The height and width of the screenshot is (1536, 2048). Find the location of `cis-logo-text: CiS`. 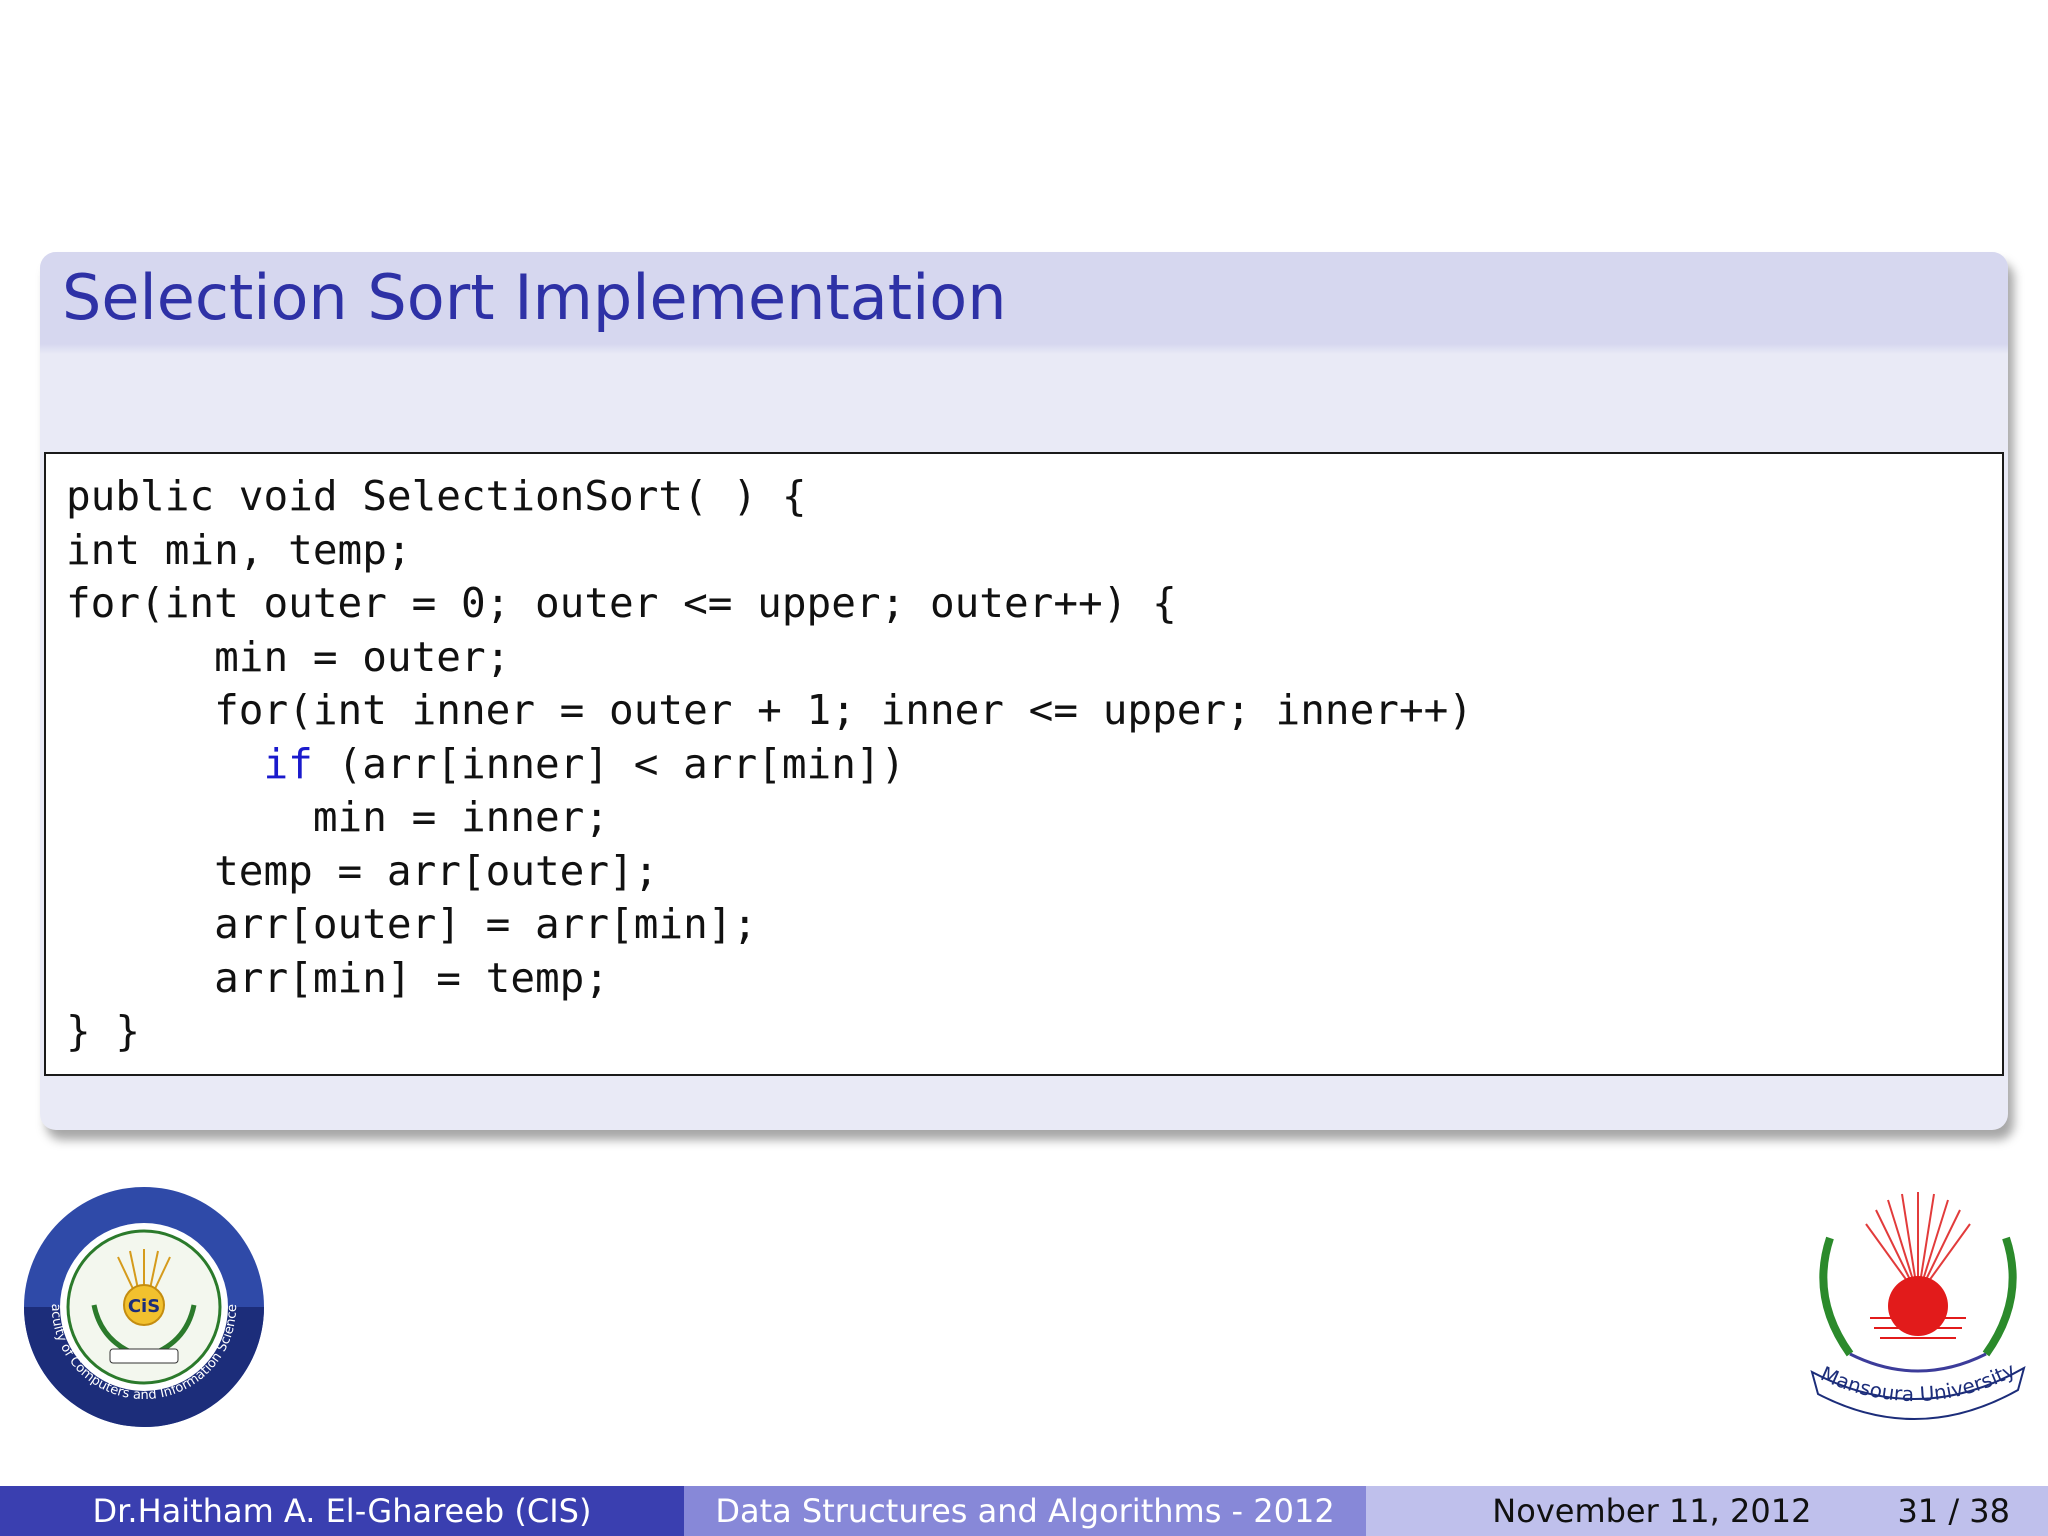

cis-logo-text: CiS is located at coordinates (144, 1306).